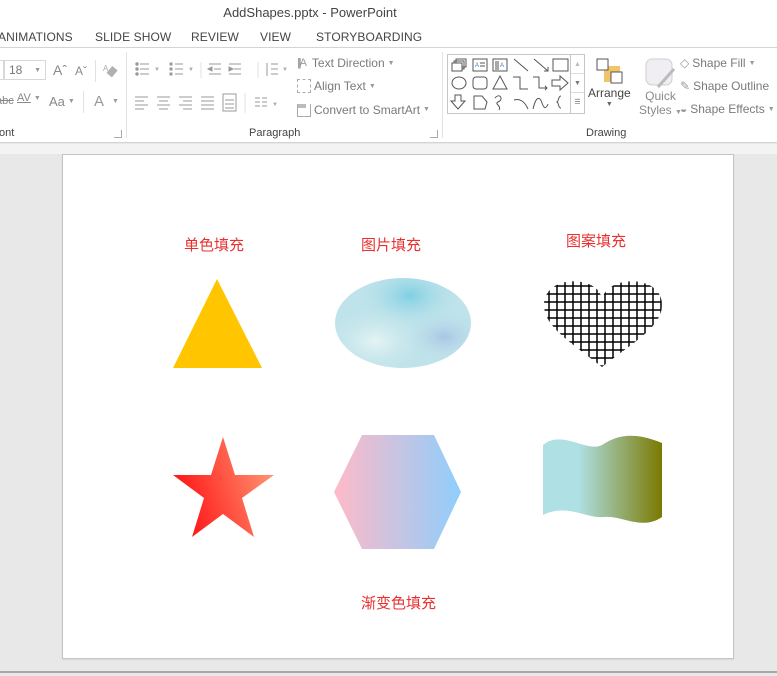 The width and height of the screenshot is (777, 676). What do you see at coordinates (176, 69) in the screenshot?
I see `numbering-icon` at bounding box center [176, 69].